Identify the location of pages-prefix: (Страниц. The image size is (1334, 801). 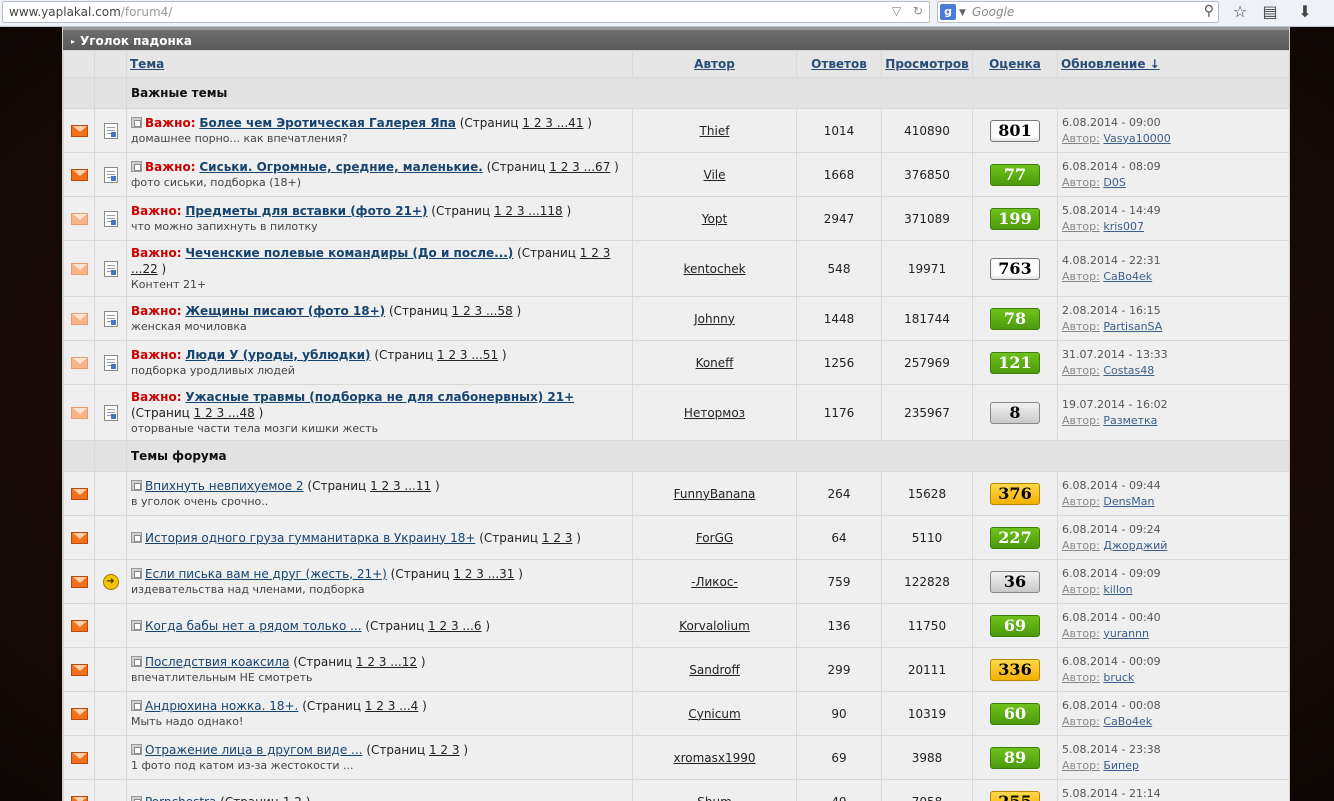
(461, 210).